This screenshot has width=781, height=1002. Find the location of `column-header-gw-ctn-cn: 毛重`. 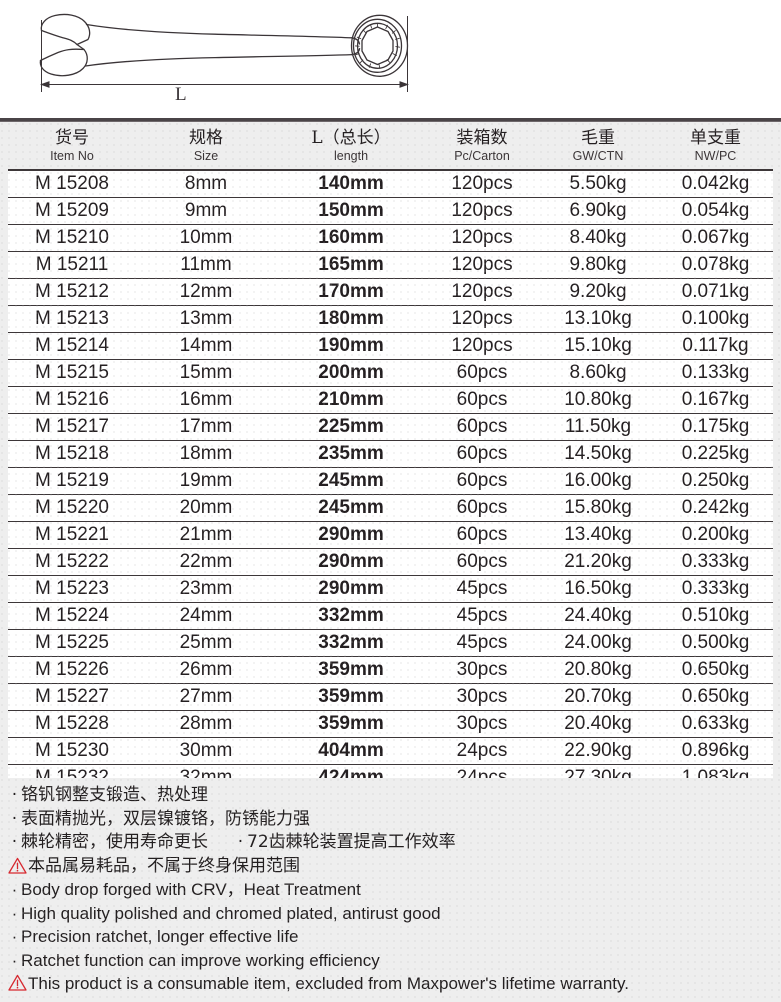

column-header-gw-ctn-cn: 毛重 is located at coordinates (598, 137).